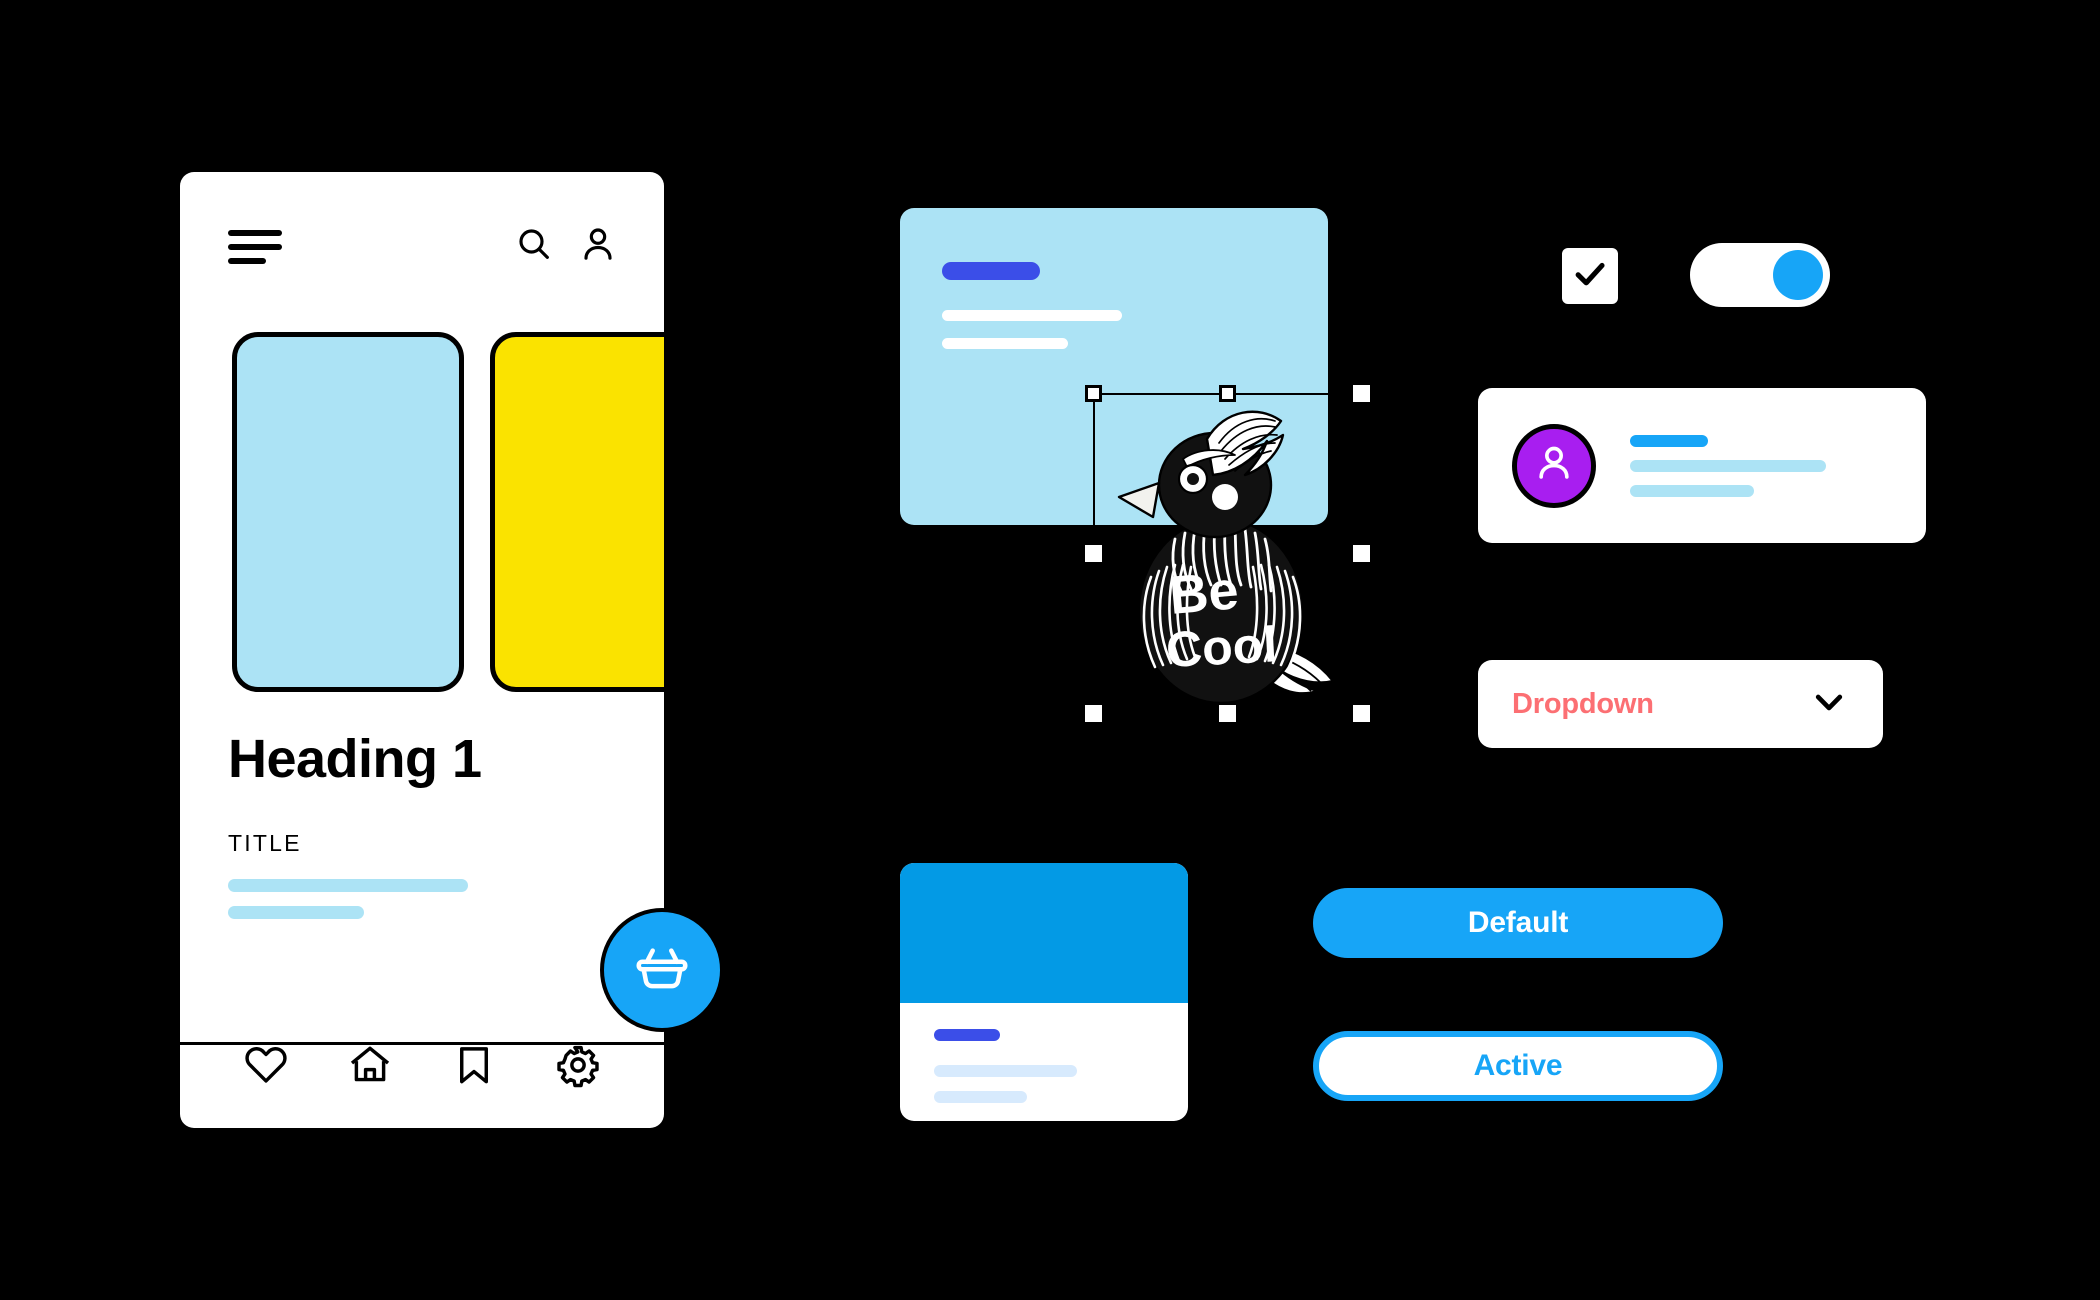 This screenshot has height=1300, width=2100. I want to click on media-card-body, so click(1044, 1053).